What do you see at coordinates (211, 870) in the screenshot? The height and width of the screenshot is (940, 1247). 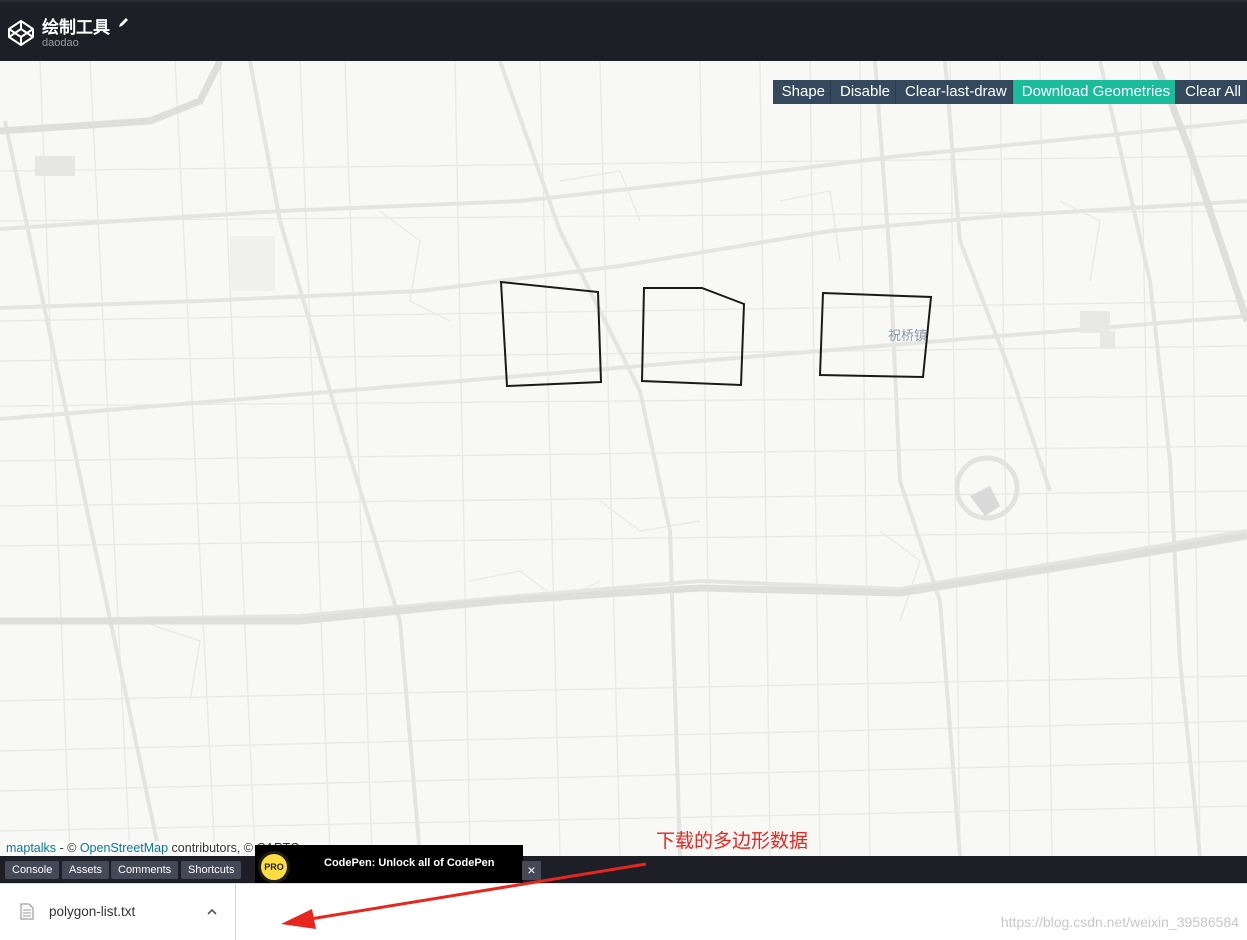 I see `shortcuts-button: Shortcuts` at bounding box center [211, 870].